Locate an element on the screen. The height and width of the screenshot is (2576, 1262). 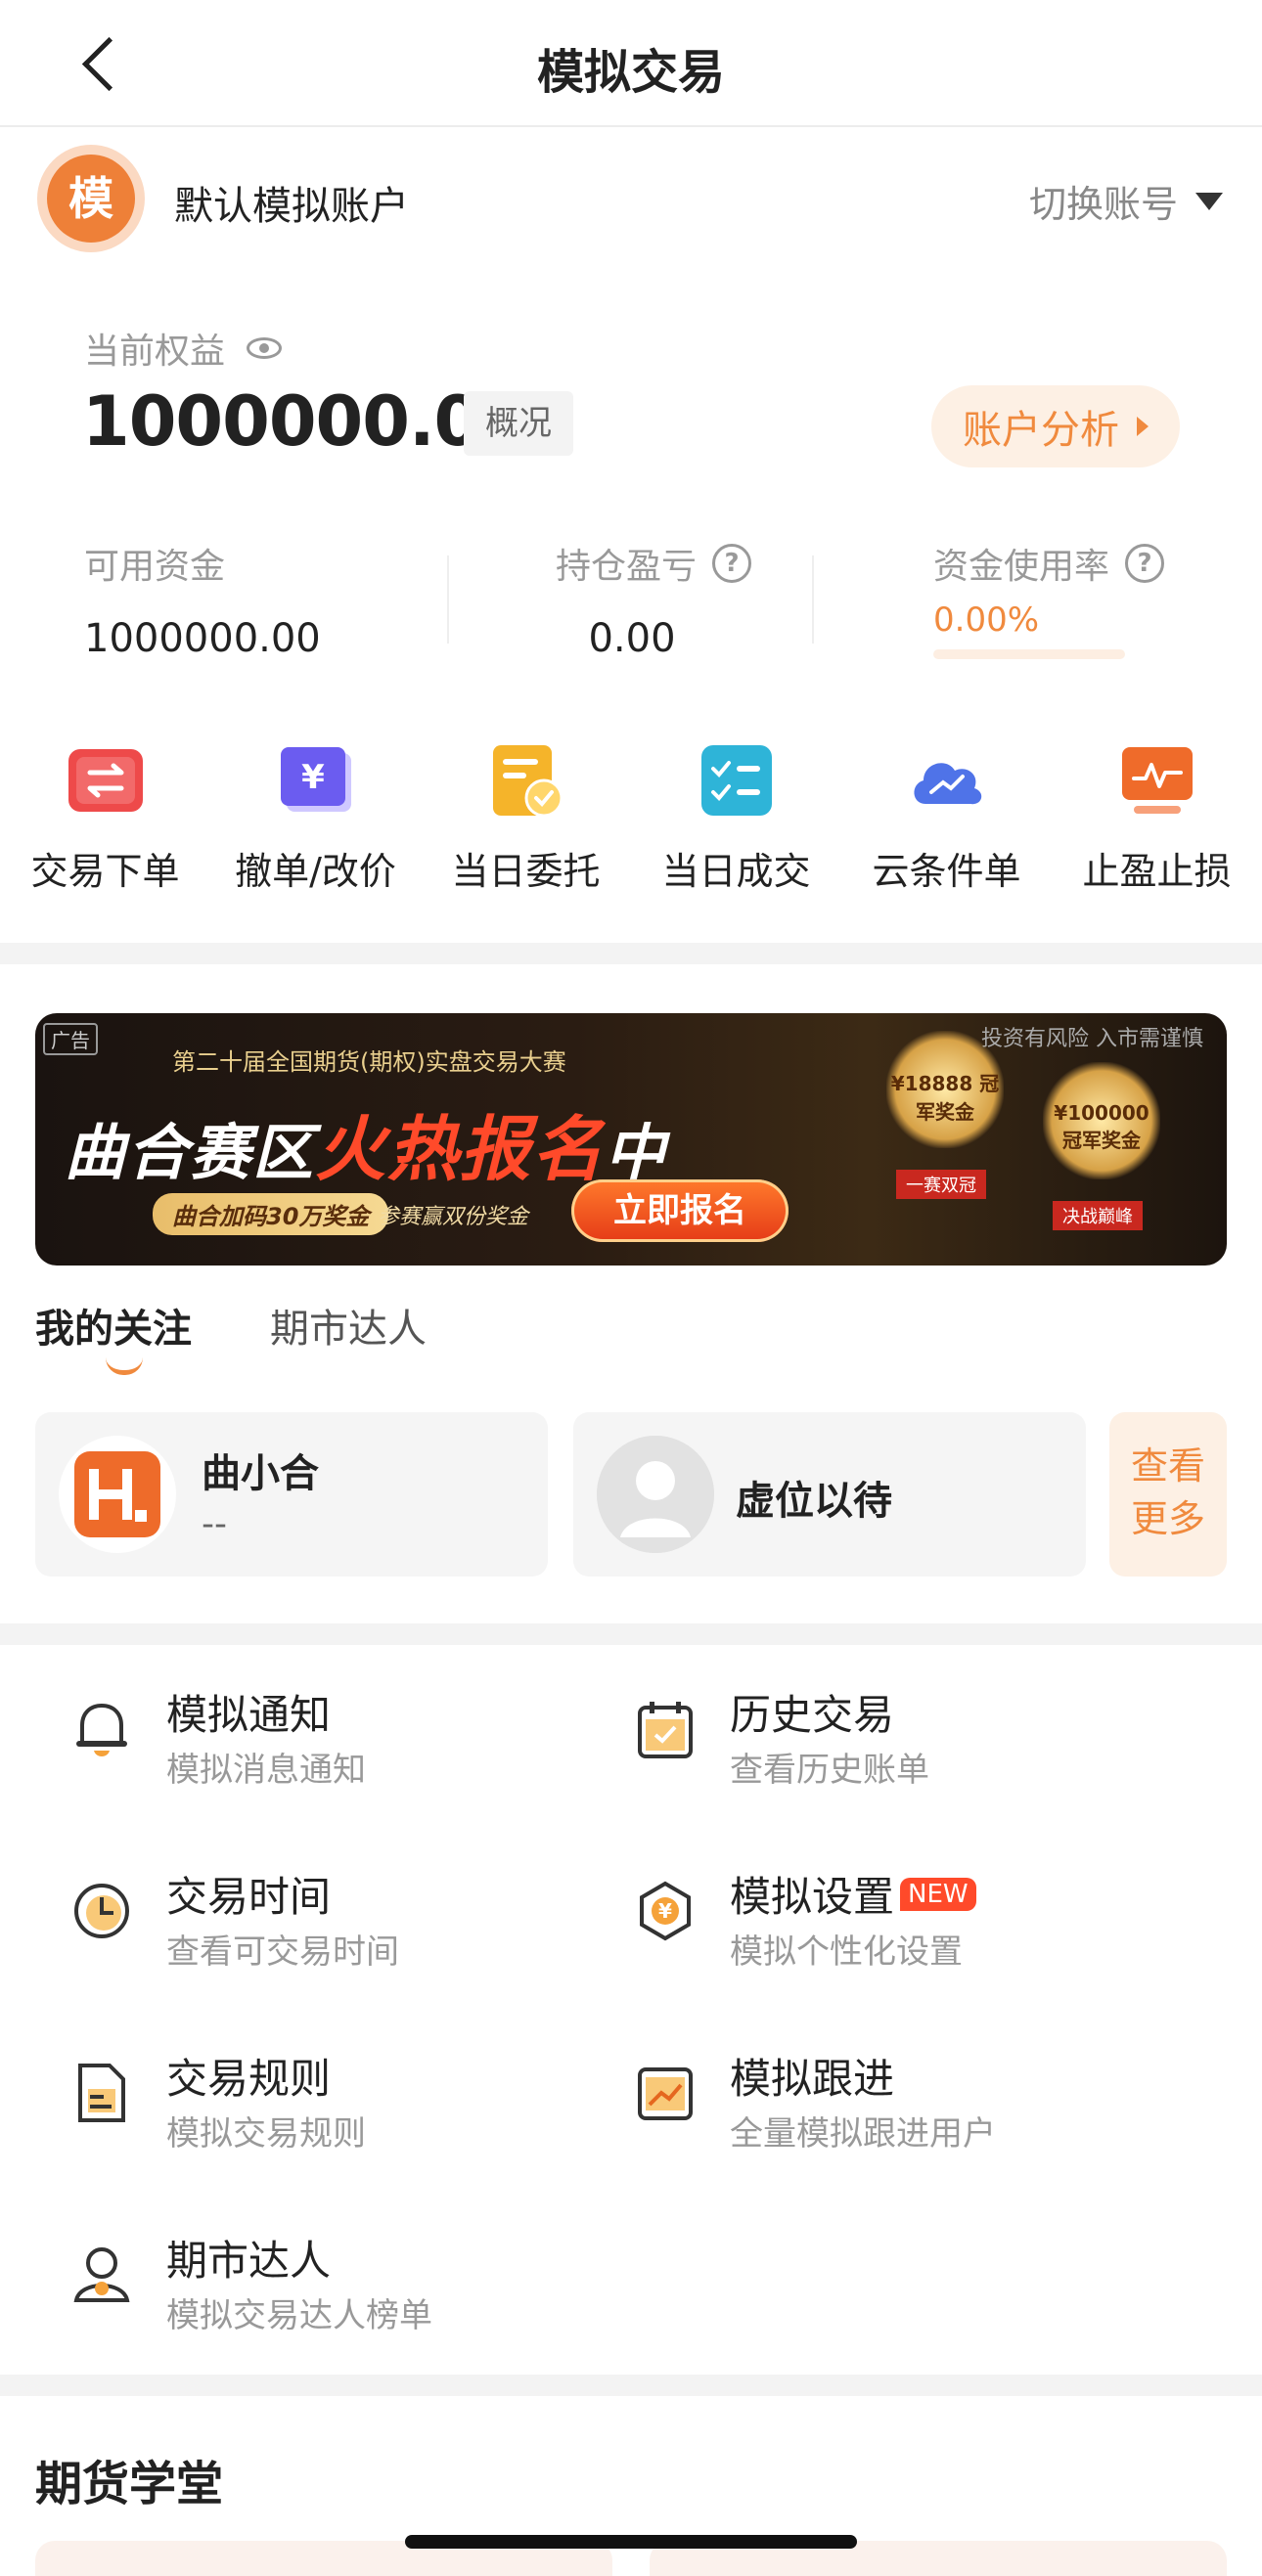
settings-hex-icon: ¥ is located at coordinates (665, 1911).